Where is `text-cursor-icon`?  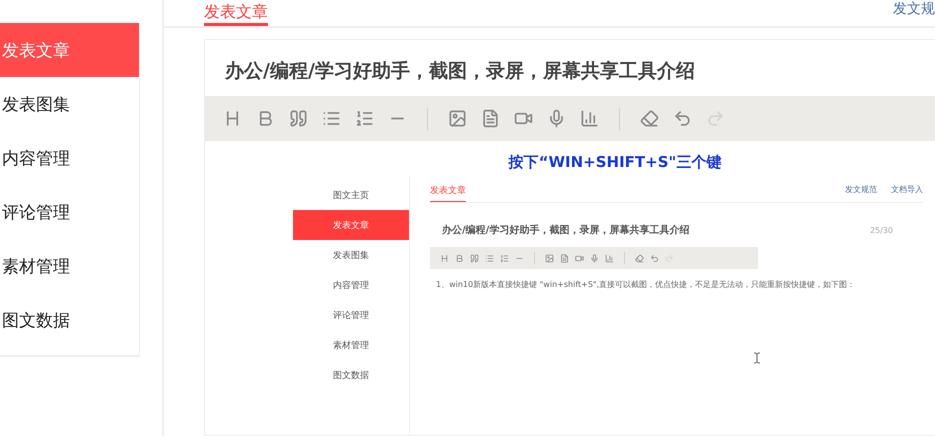 text-cursor-icon is located at coordinates (757, 358).